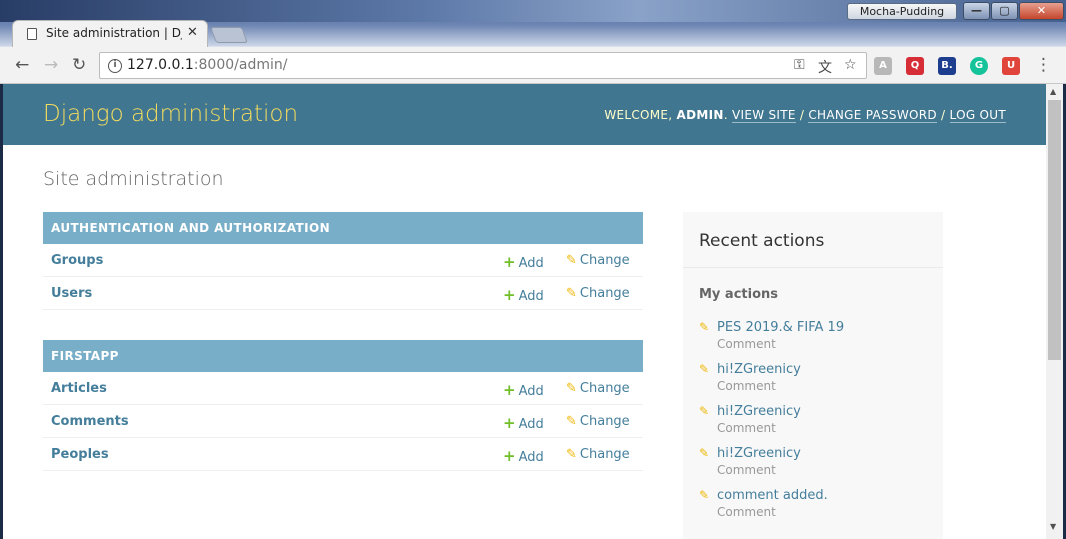 Image resolution: width=1066 pixels, height=539 pixels. What do you see at coordinates (1041, 11) in the screenshot?
I see `window-close-button: ✕` at bounding box center [1041, 11].